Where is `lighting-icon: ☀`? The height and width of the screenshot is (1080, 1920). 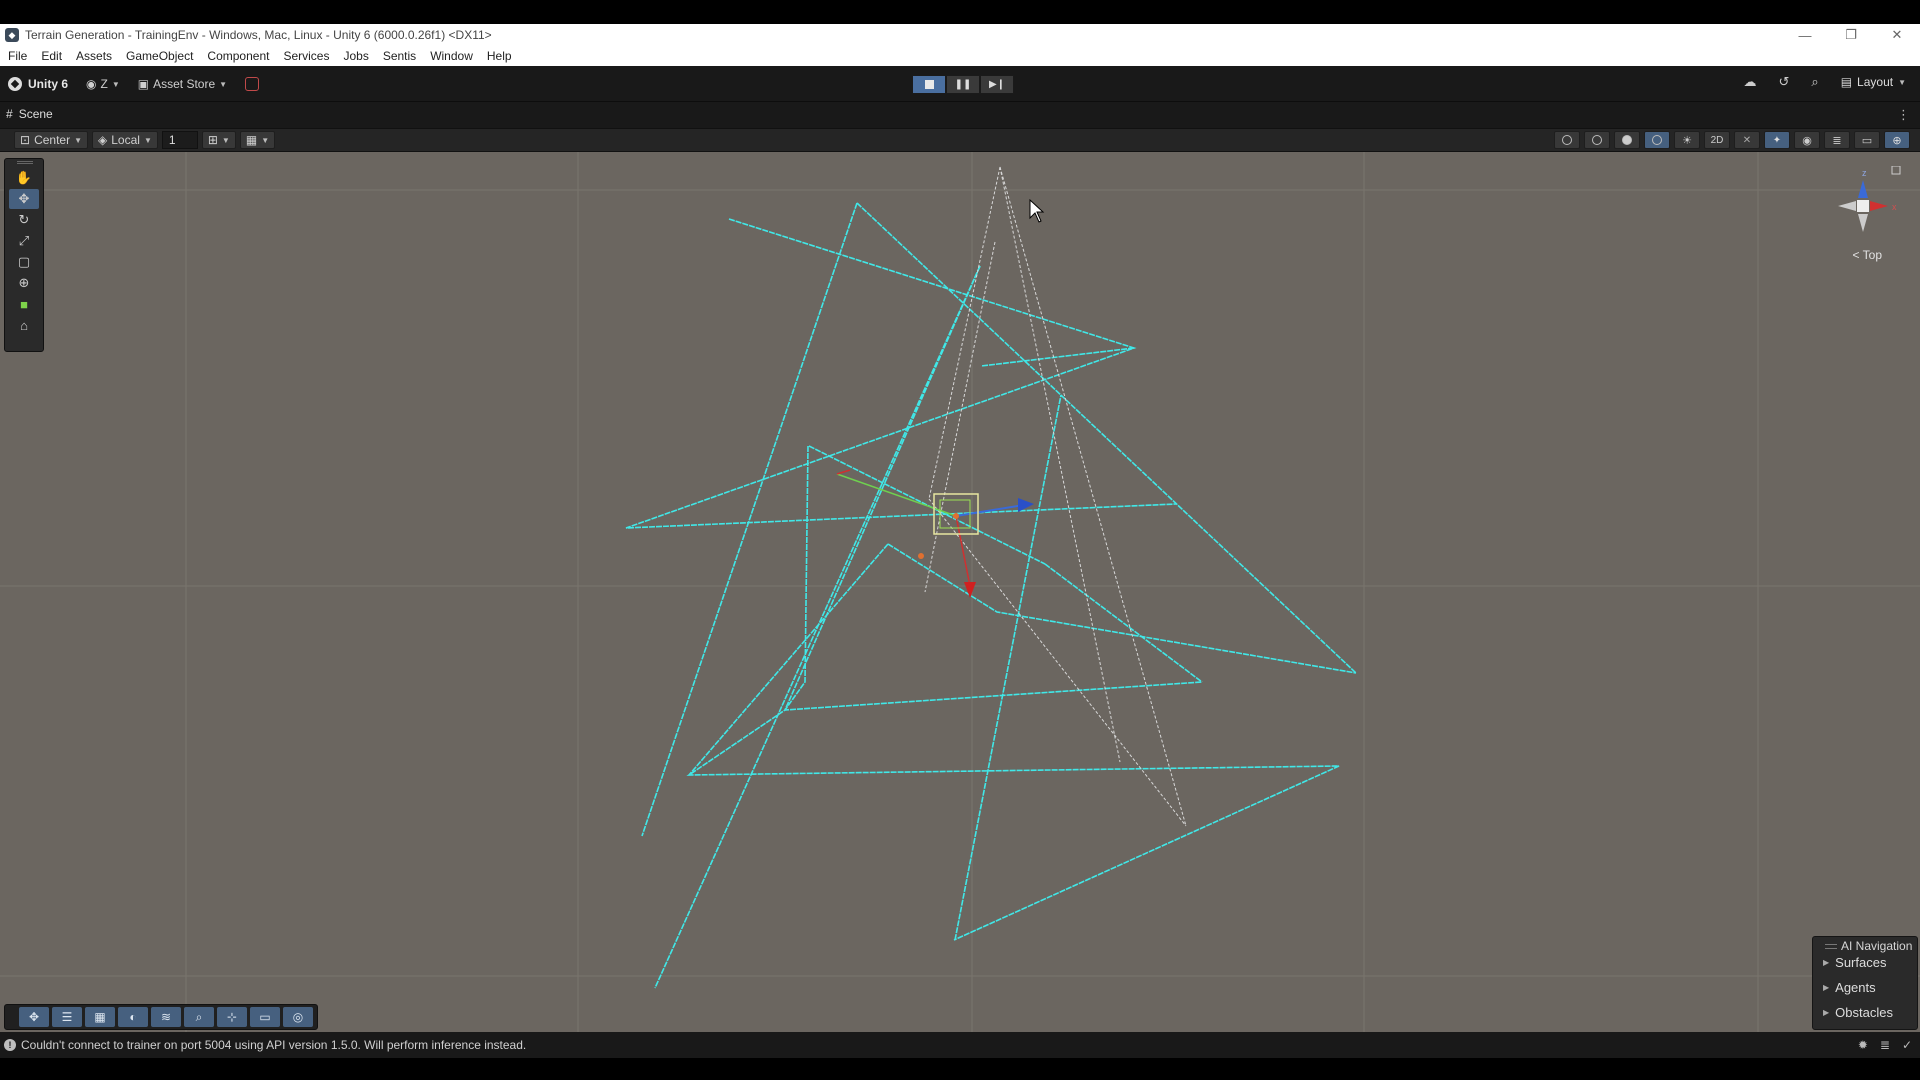 lighting-icon: ☀ is located at coordinates (1687, 140).